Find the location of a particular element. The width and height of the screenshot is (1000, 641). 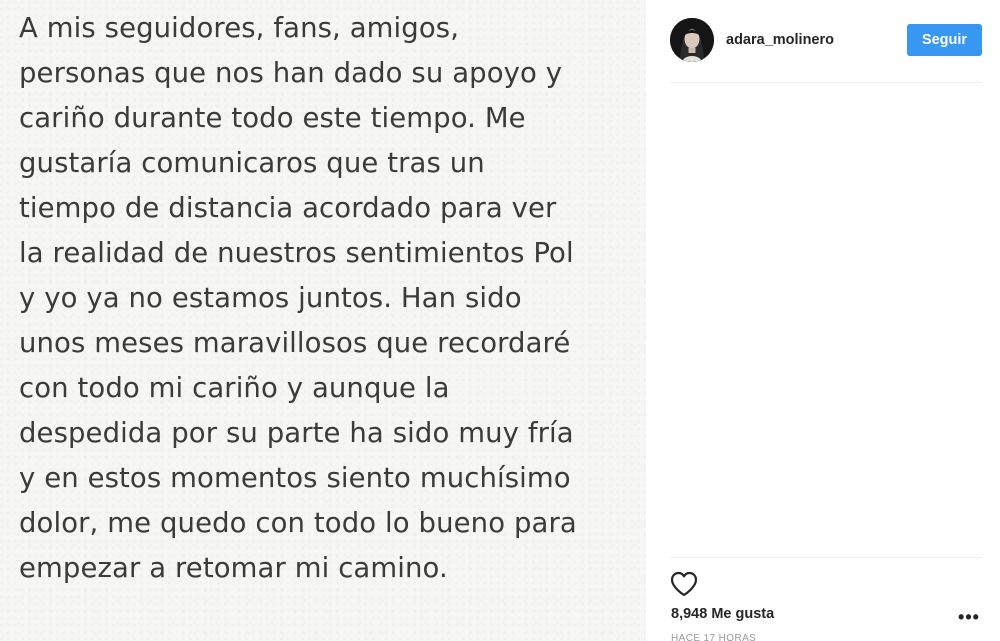

more-options-button: ••• is located at coordinates (969, 617).